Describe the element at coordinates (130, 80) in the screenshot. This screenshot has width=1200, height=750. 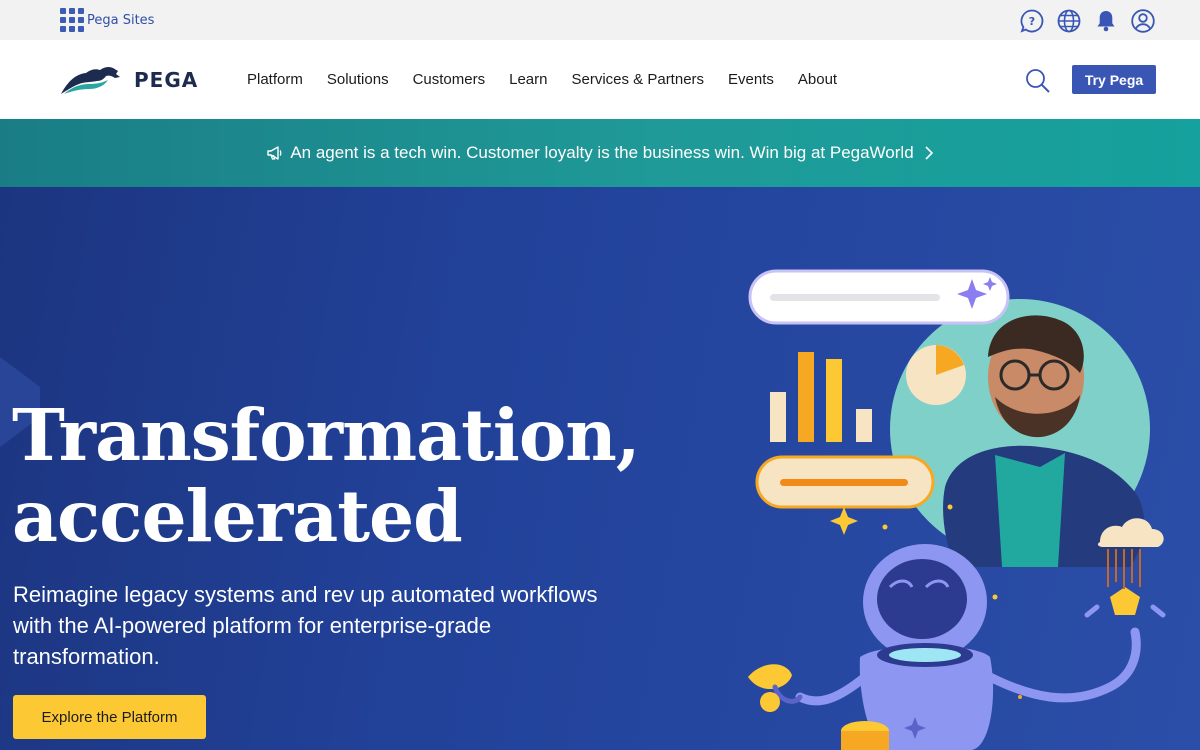
I see `pega-logo: PEGA` at that location.